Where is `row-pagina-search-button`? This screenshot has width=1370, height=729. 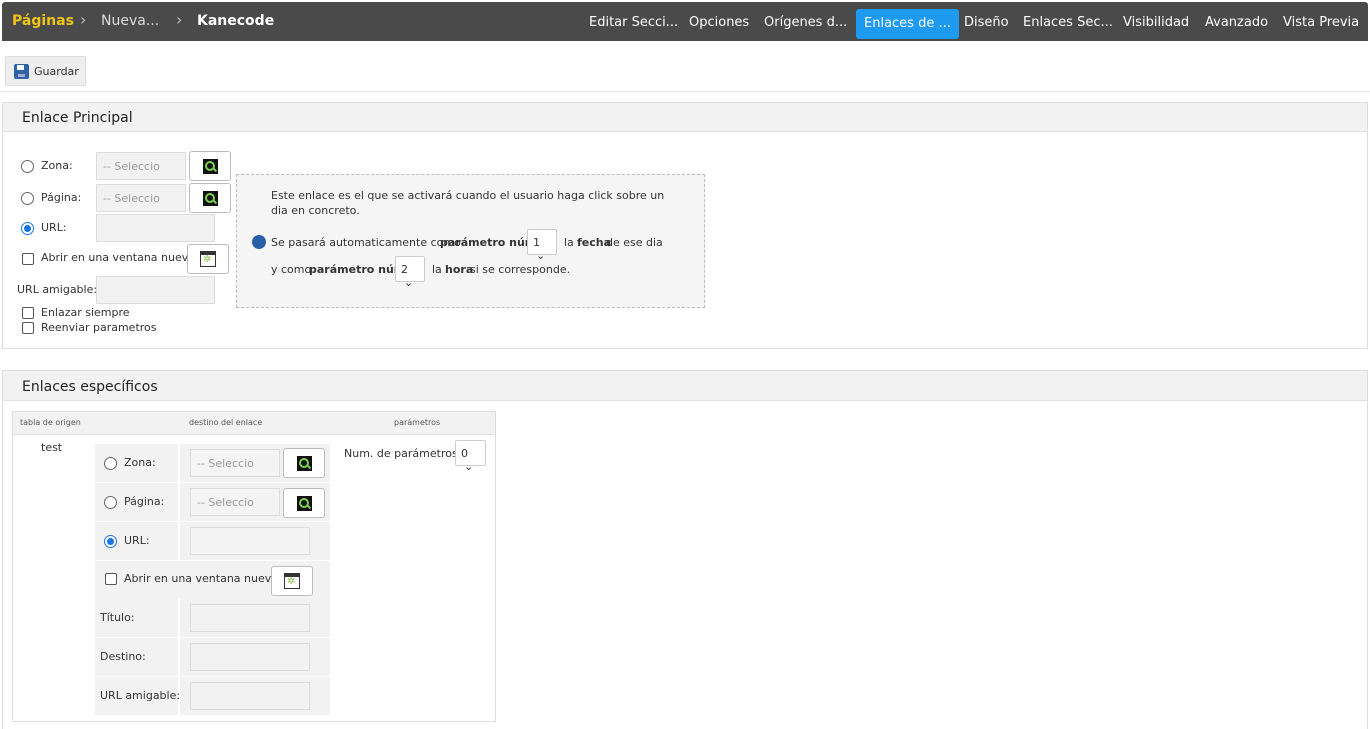
row-pagina-search-button is located at coordinates (304, 503).